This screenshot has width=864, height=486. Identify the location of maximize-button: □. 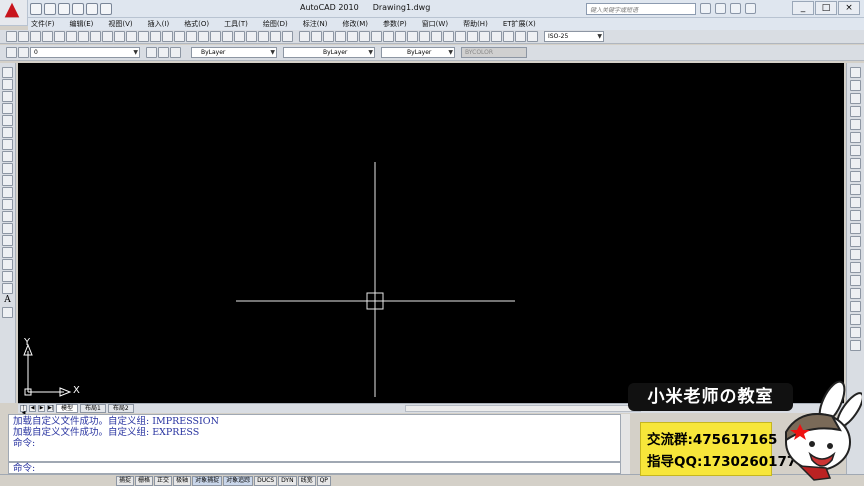
(826, 8).